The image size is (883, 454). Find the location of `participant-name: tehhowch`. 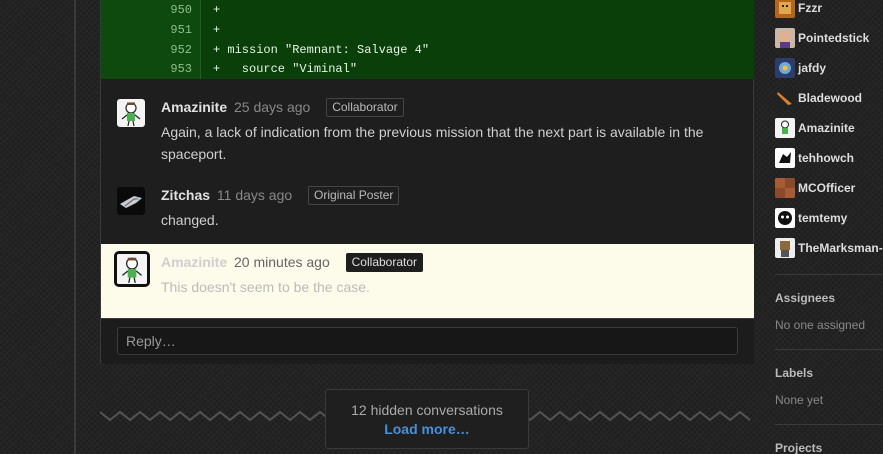

participant-name: tehhowch is located at coordinates (826, 158).